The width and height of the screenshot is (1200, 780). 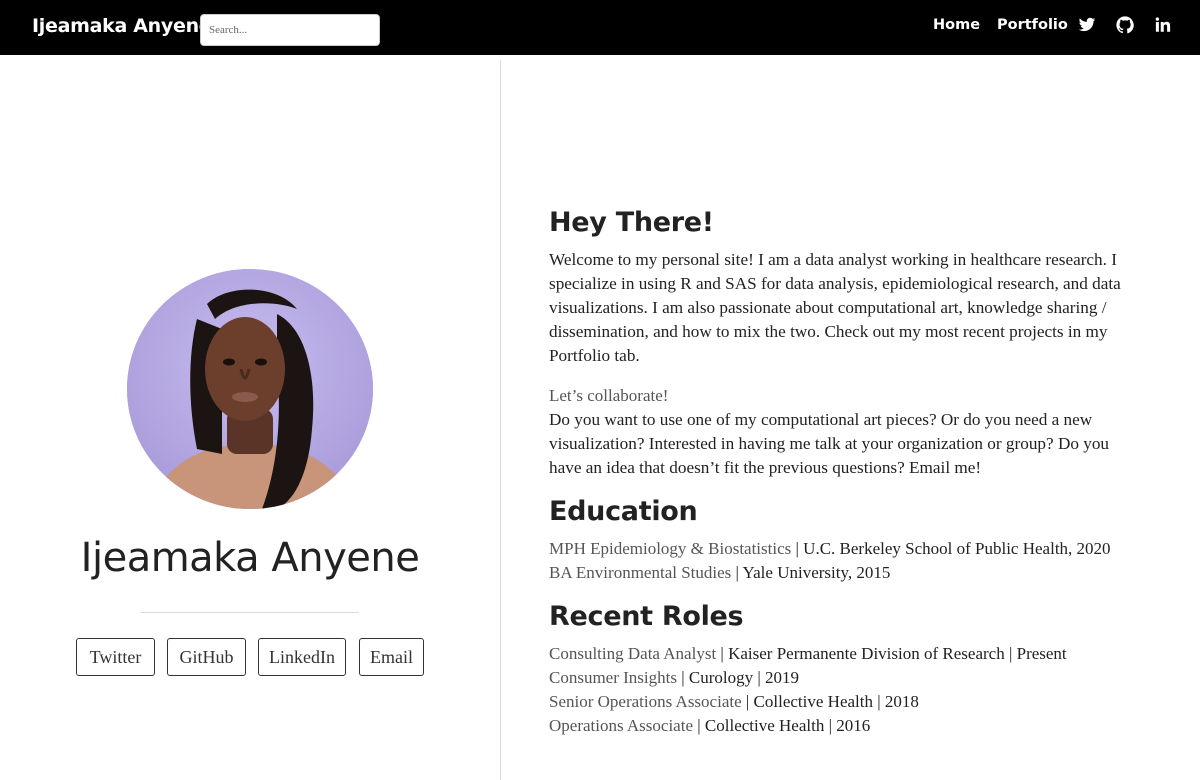 I want to click on nav-portfolio-link: Portfolio, so click(x=1032, y=25).